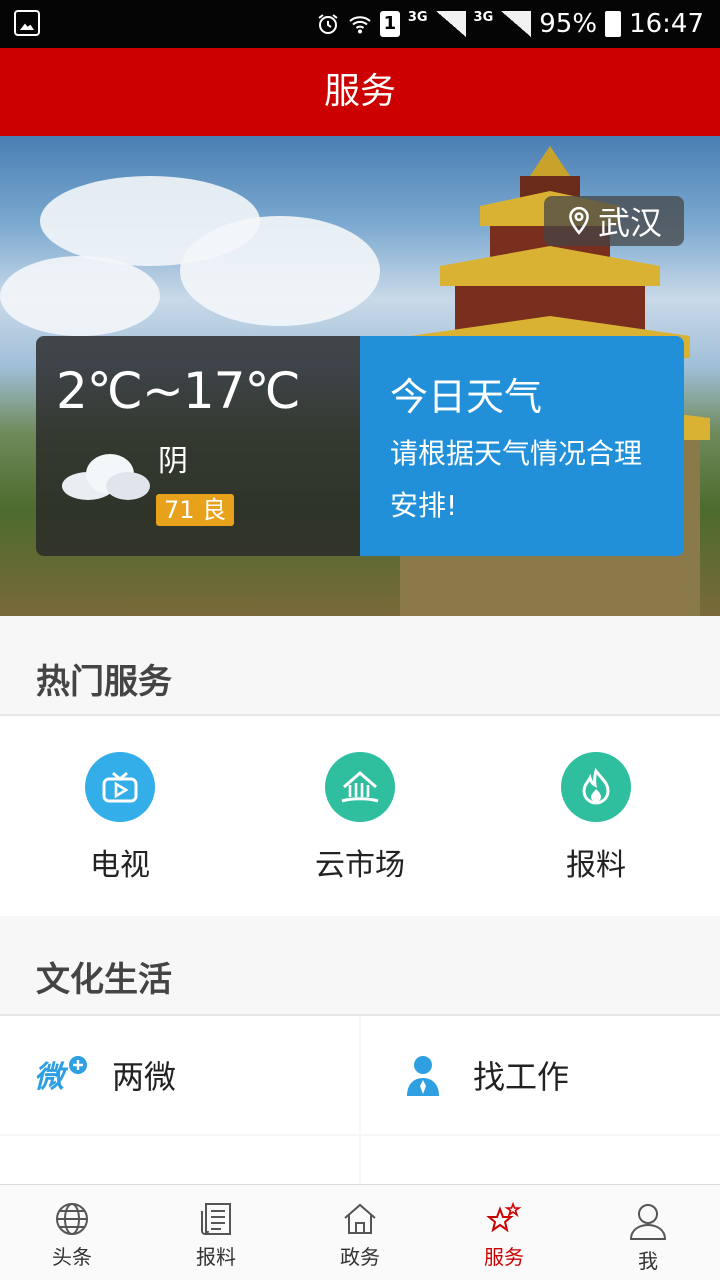 Image resolution: width=720 pixels, height=1280 pixels. Describe the element at coordinates (120, 865) in the screenshot. I see `hot-service-label: 电视` at that location.